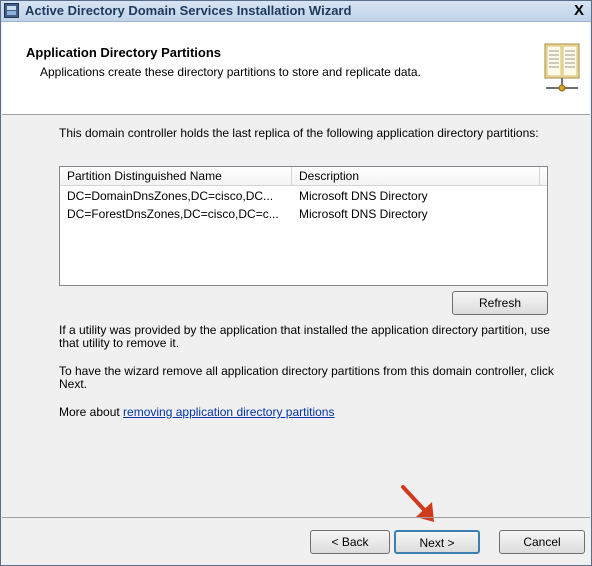 Image resolution: width=592 pixels, height=566 pixels. Describe the element at coordinates (437, 542) in the screenshot. I see `next-button: Next >` at that location.